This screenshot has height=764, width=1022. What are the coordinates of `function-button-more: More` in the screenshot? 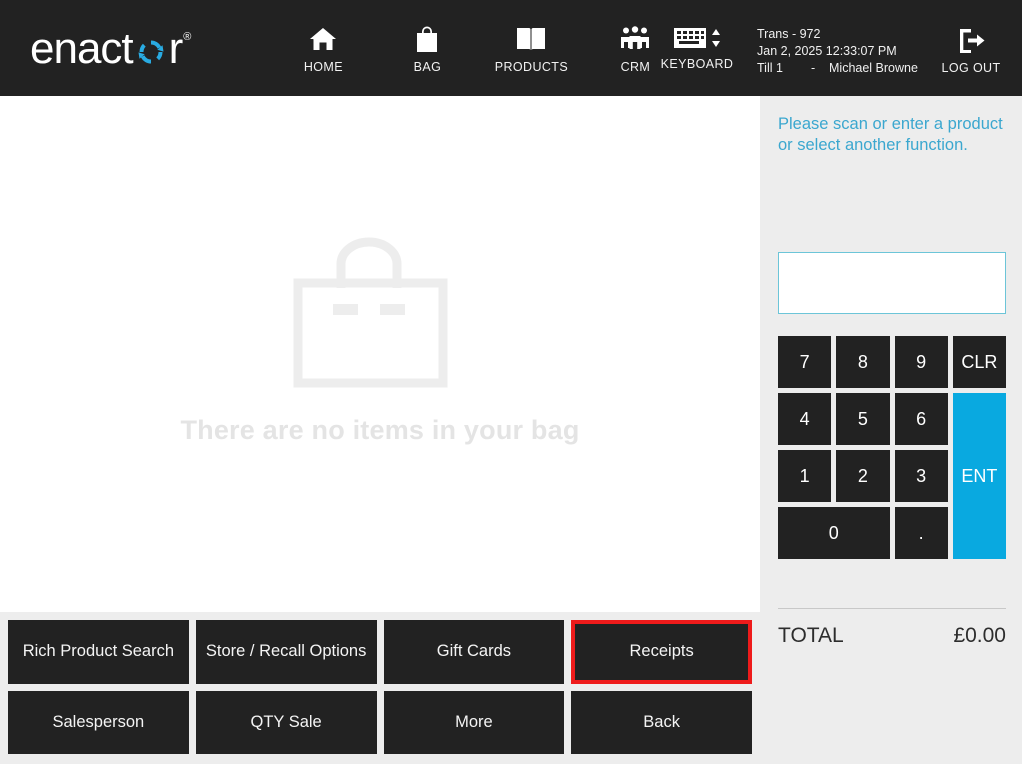 It's located at (474, 722).